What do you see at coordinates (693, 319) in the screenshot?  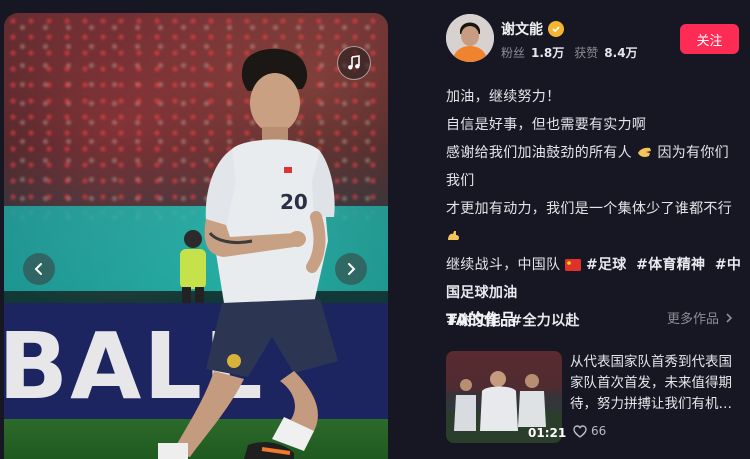 I see `more-works-label: 更多作品` at bounding box center [693, 319].